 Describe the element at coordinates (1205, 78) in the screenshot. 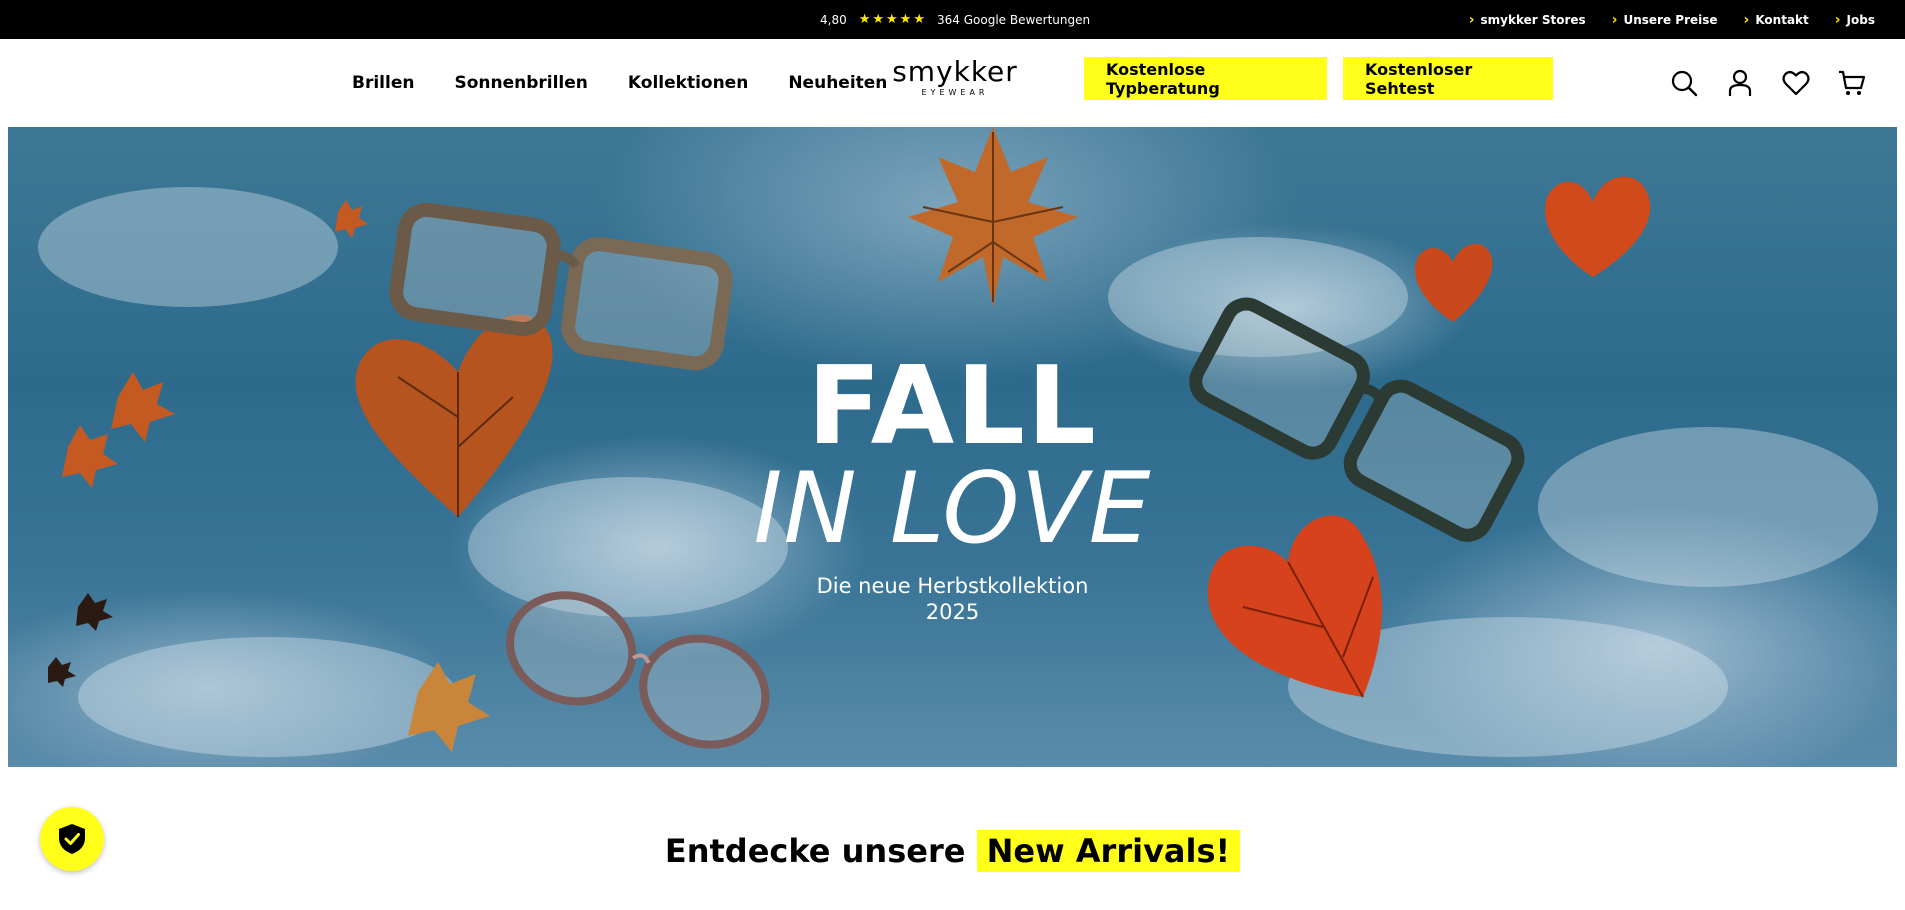

I see `typberatung-button: Kostenlose Typberatung` at that location.